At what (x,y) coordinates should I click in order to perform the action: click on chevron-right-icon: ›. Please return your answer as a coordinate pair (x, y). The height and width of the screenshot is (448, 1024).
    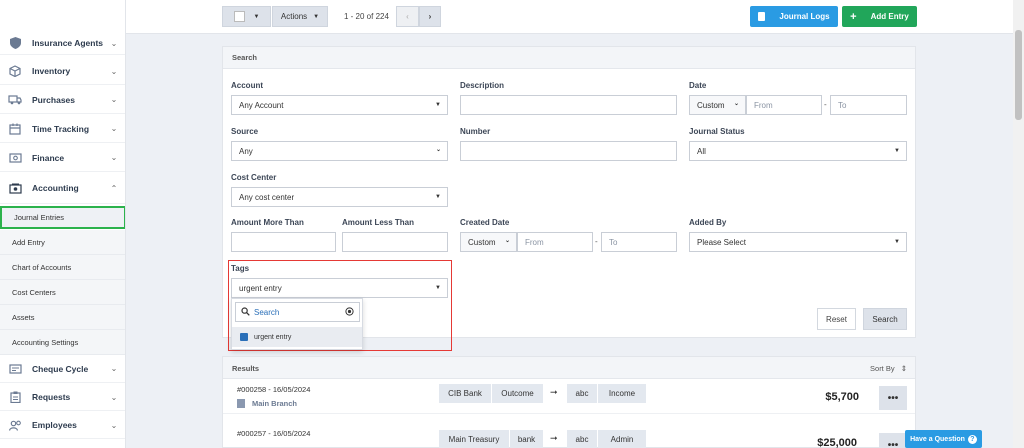
    Looking at the image, I should click on (430, 16).